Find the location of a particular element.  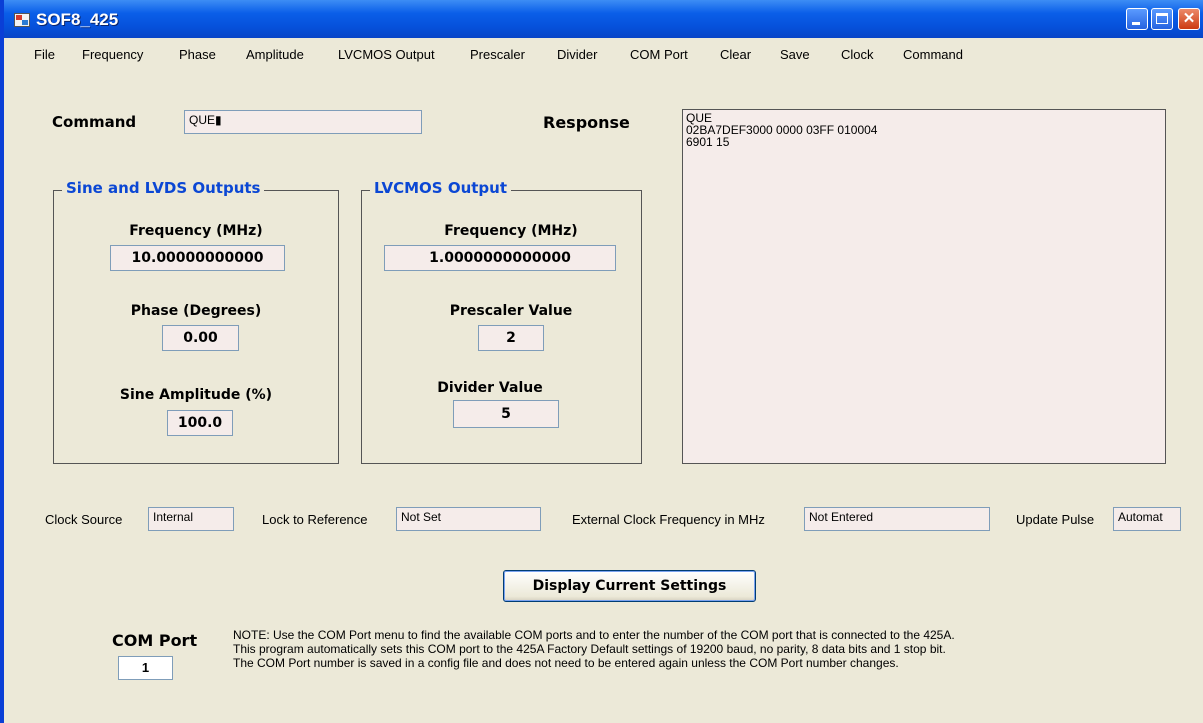

menu-save: Save is located at coordinates (795, 54).